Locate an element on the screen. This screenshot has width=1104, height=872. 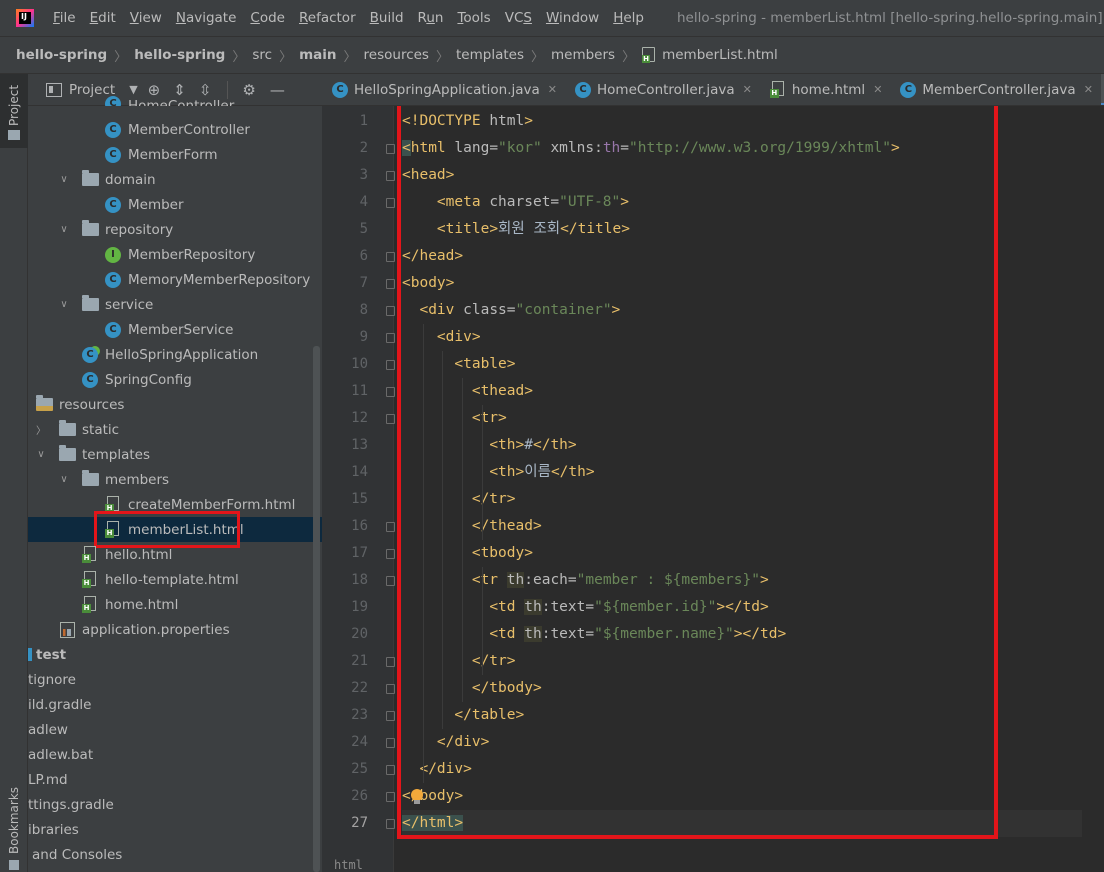
tree-item-memberservice: C MemberService is located at coordinates (175, 329).